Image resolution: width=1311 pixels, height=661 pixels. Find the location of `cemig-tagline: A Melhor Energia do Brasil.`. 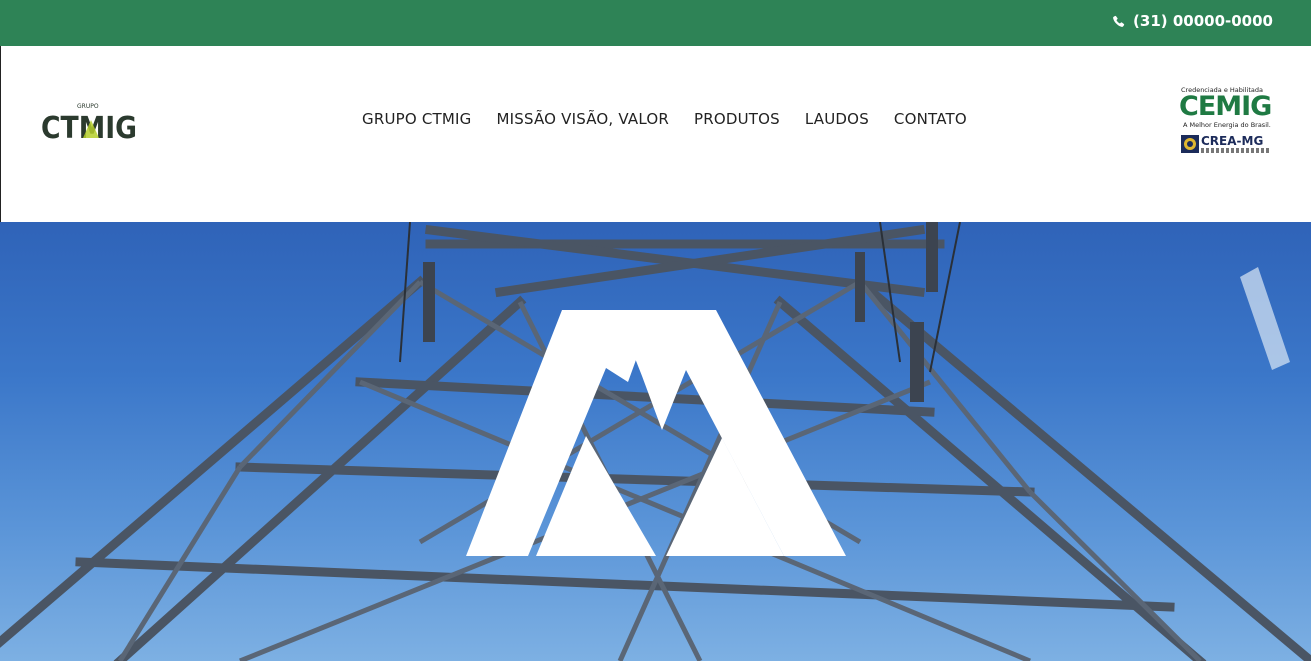

cemig-tagline: A Melhor Energia do Brasil. is located at coordinates (1227, 125).